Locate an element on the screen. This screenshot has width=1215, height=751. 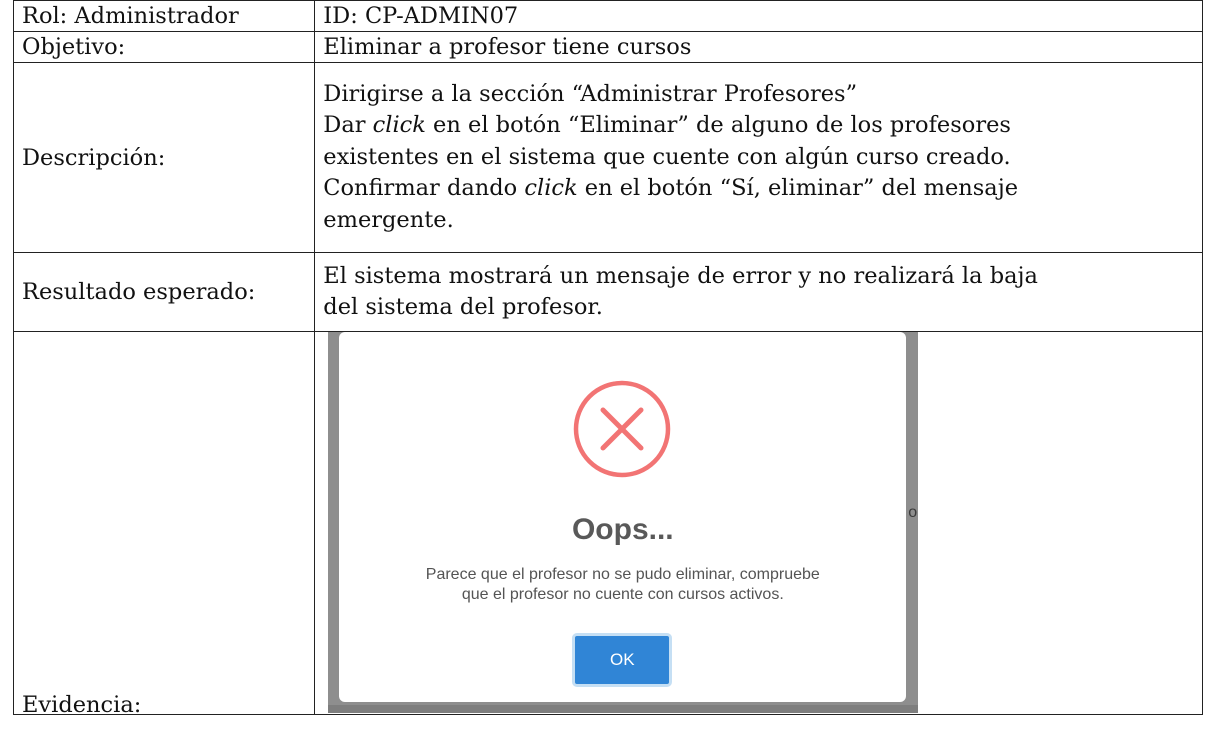
evidence-label: Evidencia: is located at coordinates (82, 705).